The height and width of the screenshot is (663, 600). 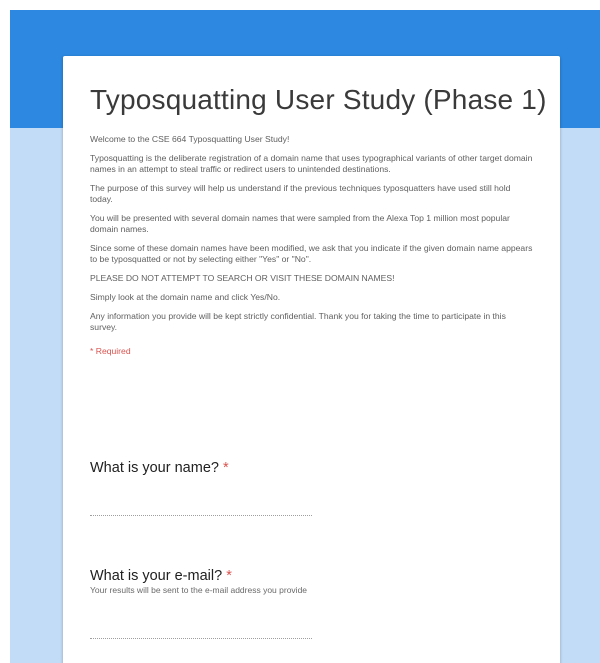 What do you see at coordinates (156, 576) in the screenshot?
I see `question-label: What is your e-mail?` at bounding box center [156, 576].